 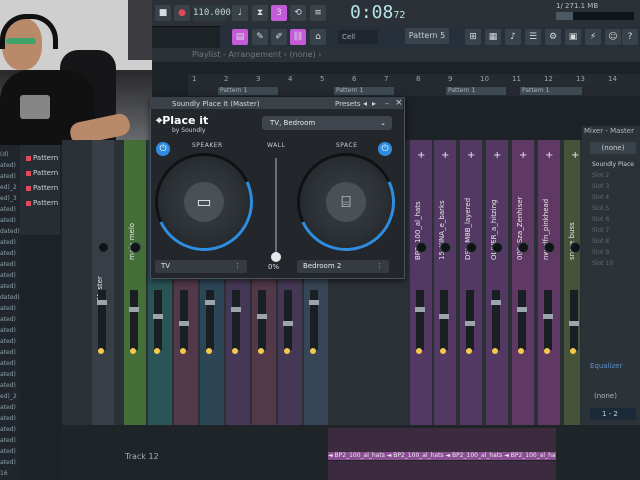 What do you see at coordinates (533, 37) in the screenshot?
I see `browser-icon: ☰` at bounding box center [533, 37].